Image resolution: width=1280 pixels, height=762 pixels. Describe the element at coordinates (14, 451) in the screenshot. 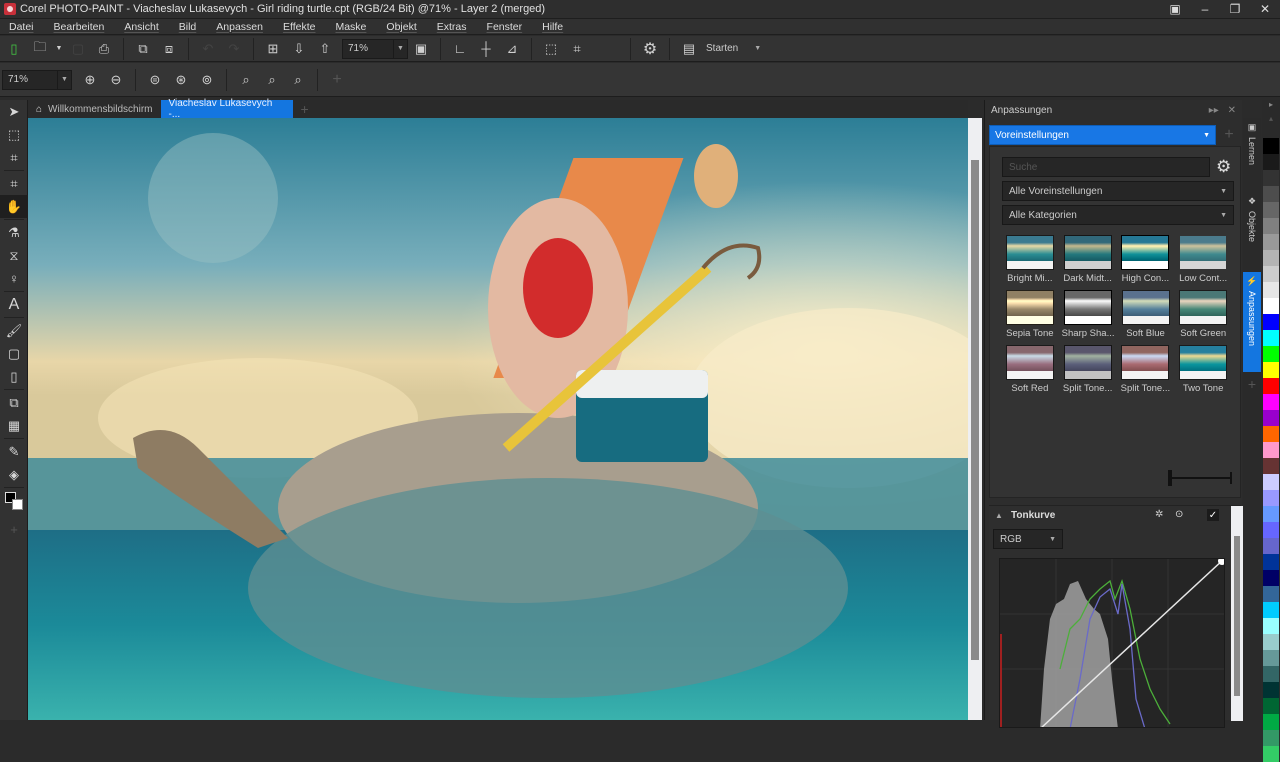

I see `eyedropper-tool-icon: ✎` at that location.